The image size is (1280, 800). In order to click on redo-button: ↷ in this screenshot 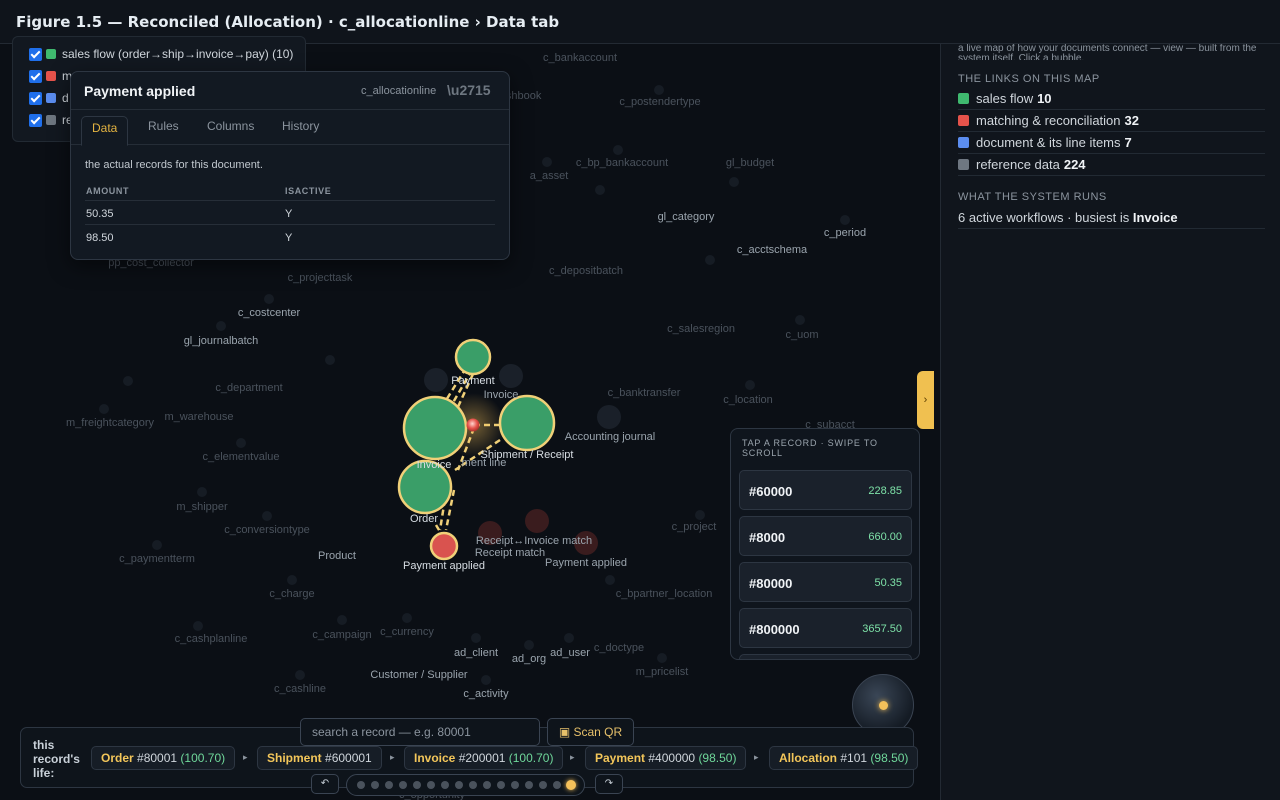, I will do `click(609, 784)`.